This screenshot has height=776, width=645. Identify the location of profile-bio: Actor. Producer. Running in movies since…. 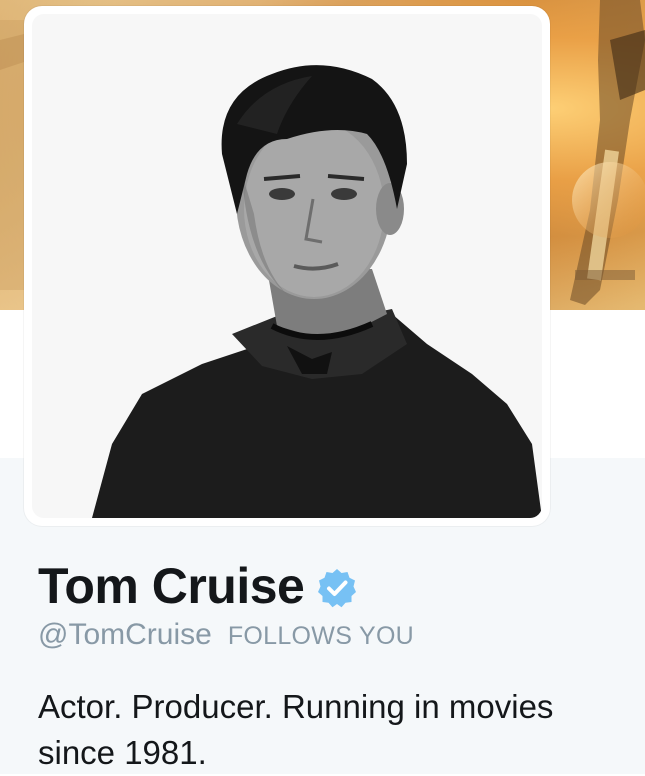
(296, 729).